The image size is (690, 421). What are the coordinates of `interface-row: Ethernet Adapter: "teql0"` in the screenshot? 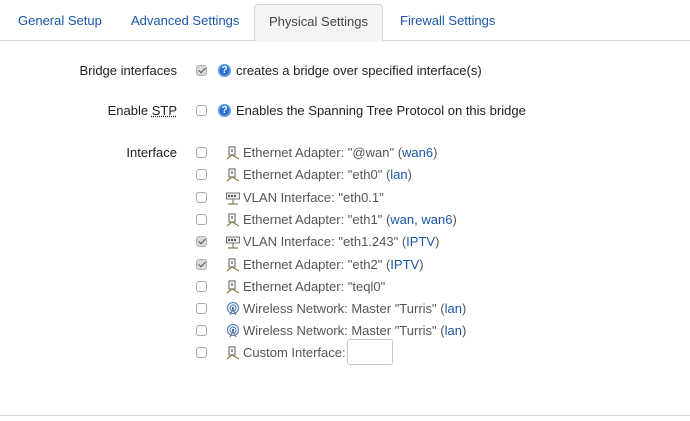 It's located at (305, 287).